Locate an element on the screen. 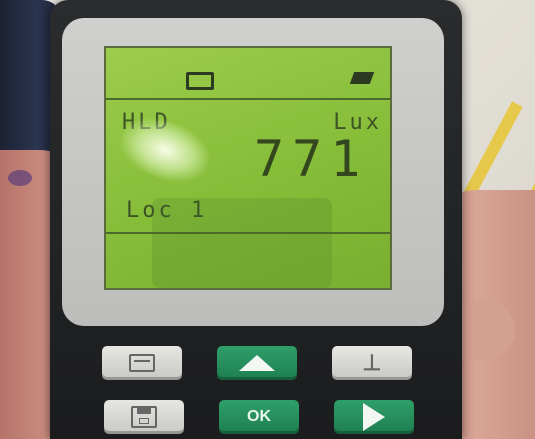  lcd-status-row is located at coordinates (248, 74).